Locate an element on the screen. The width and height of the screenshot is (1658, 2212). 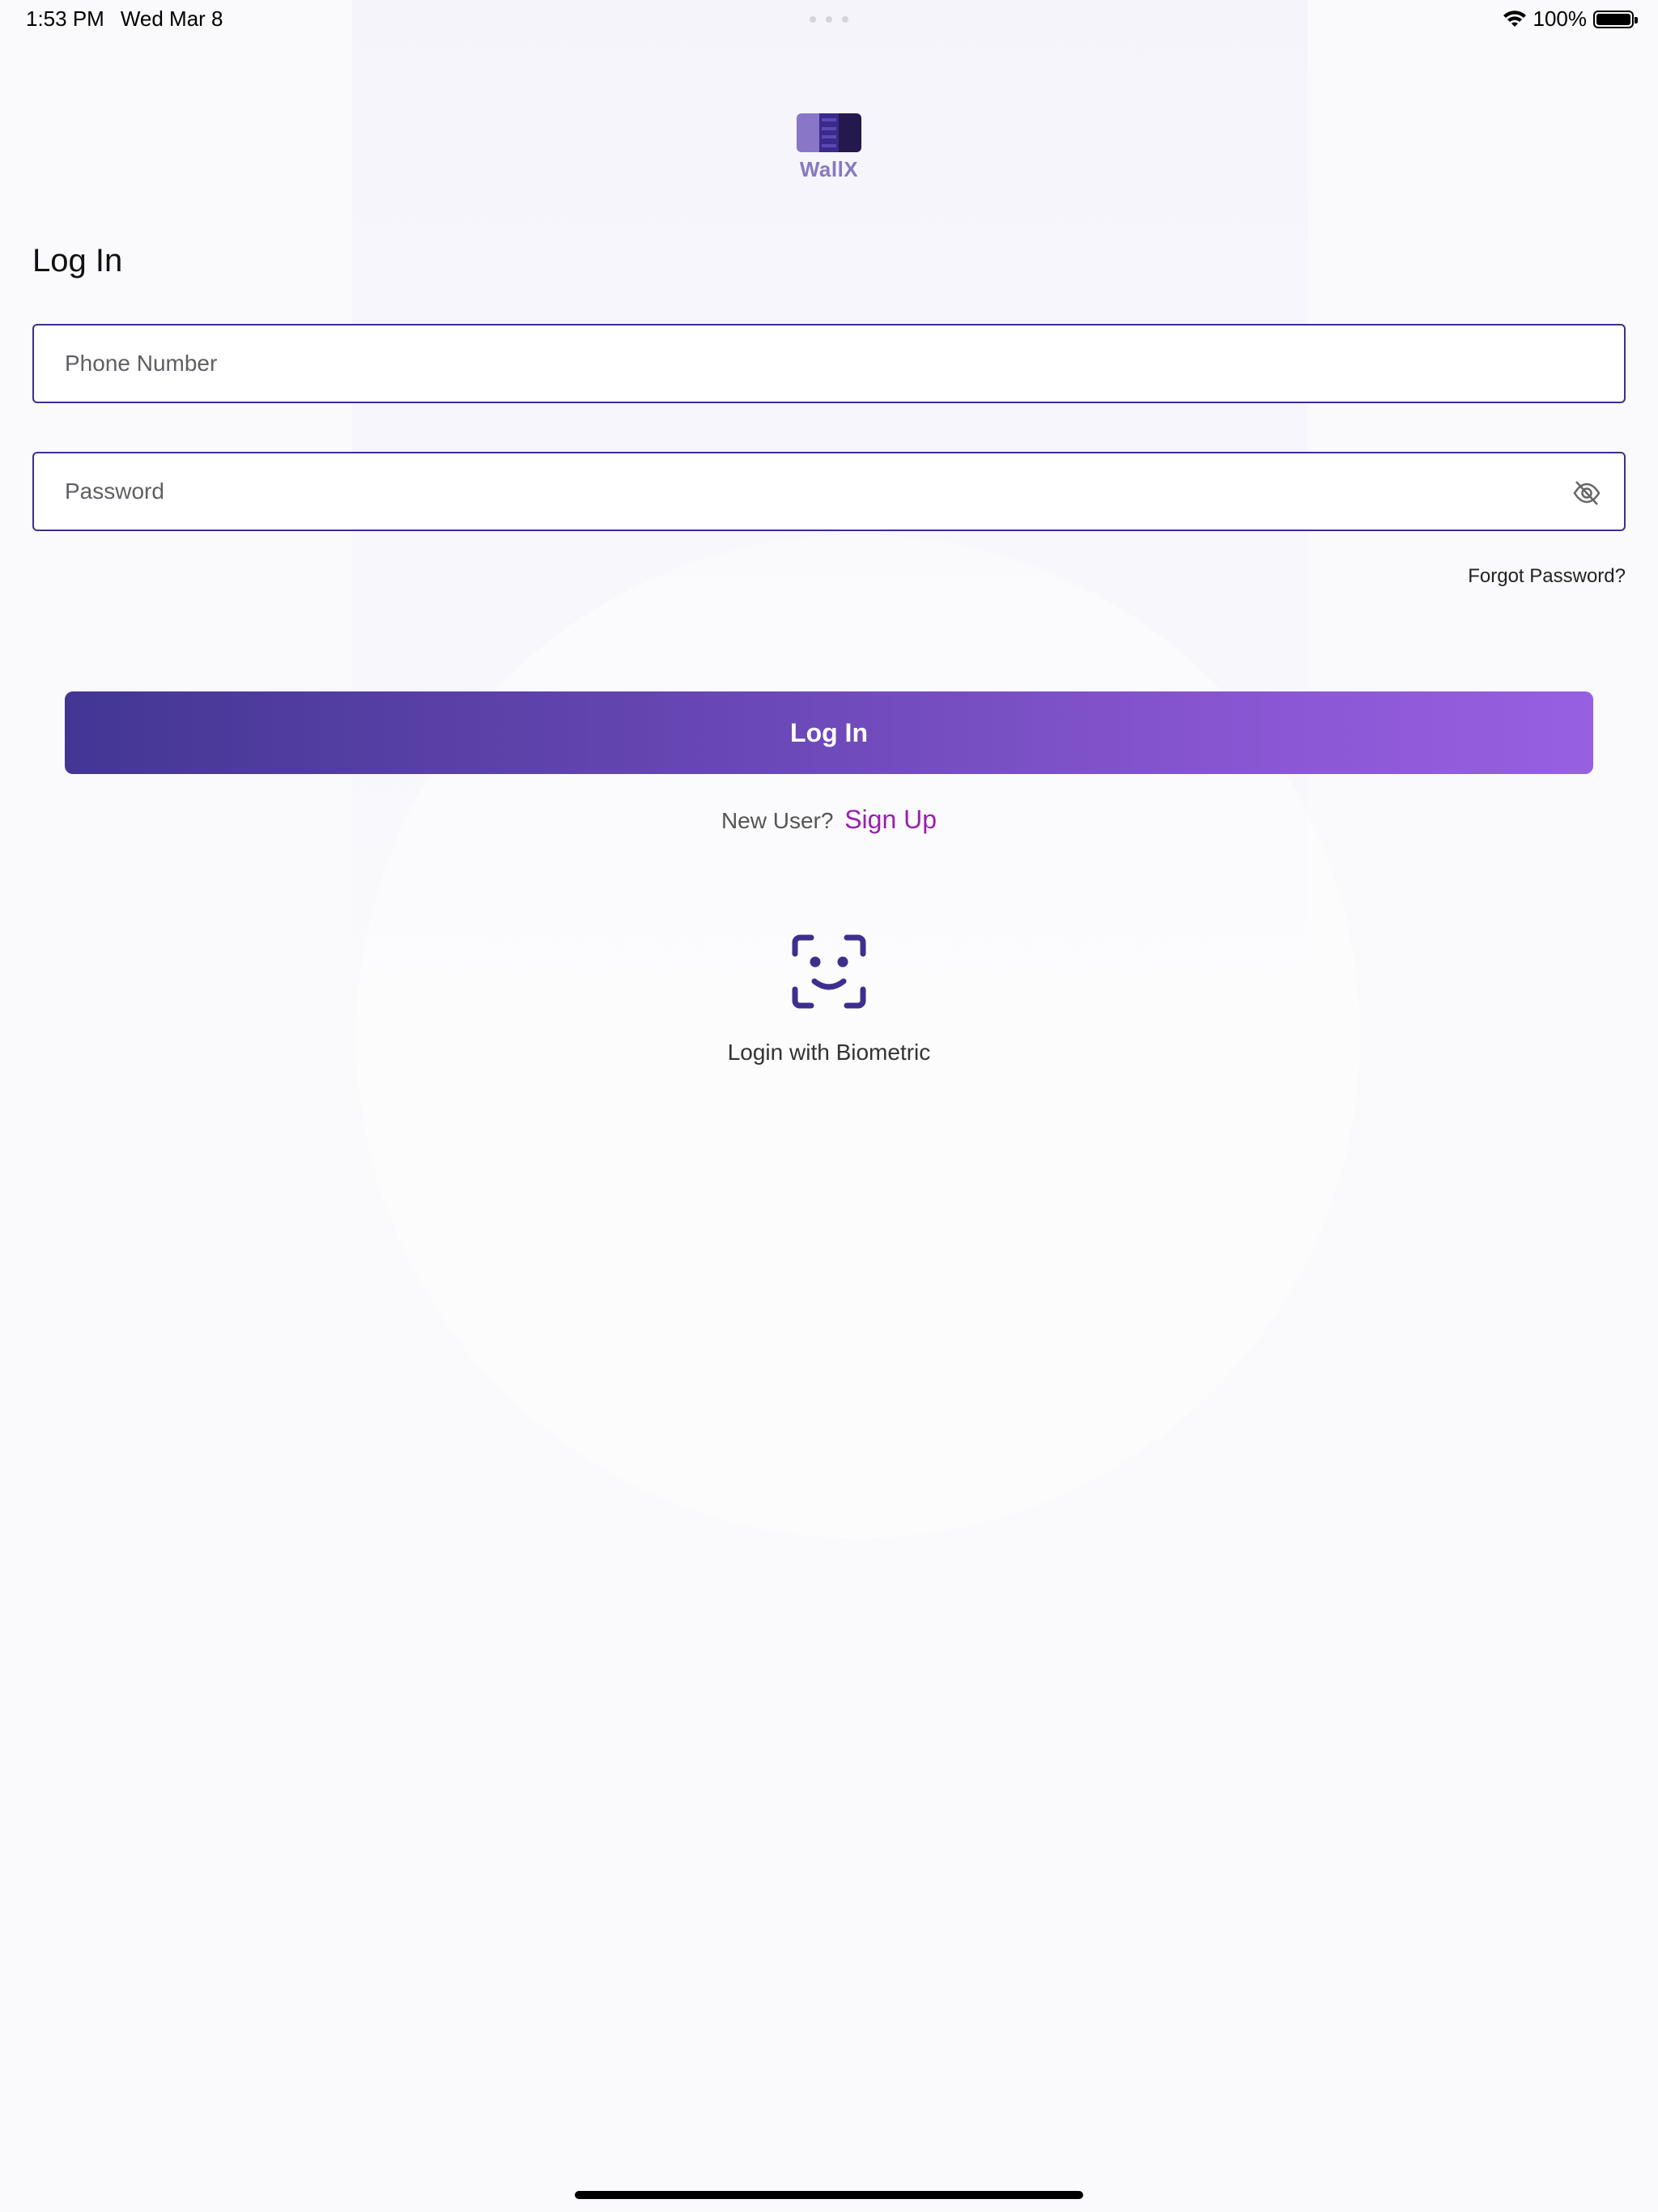
forgot-password-link: Forgot Password? is located at coordinates (1547, 577).